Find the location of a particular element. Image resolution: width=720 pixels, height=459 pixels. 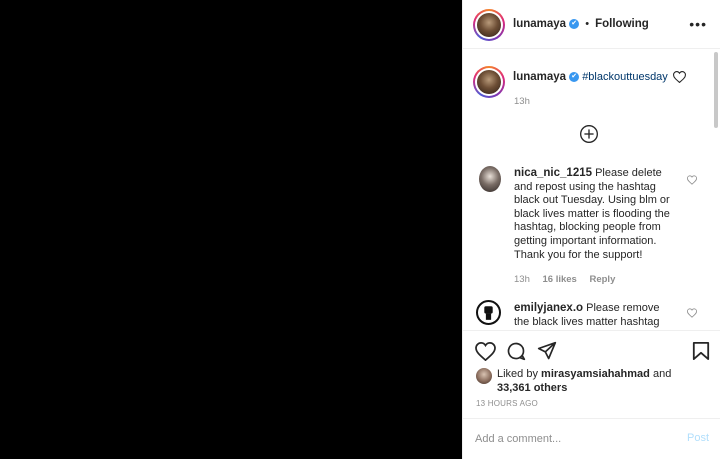

caption-time: 13h is located at coordinates (522, 101).